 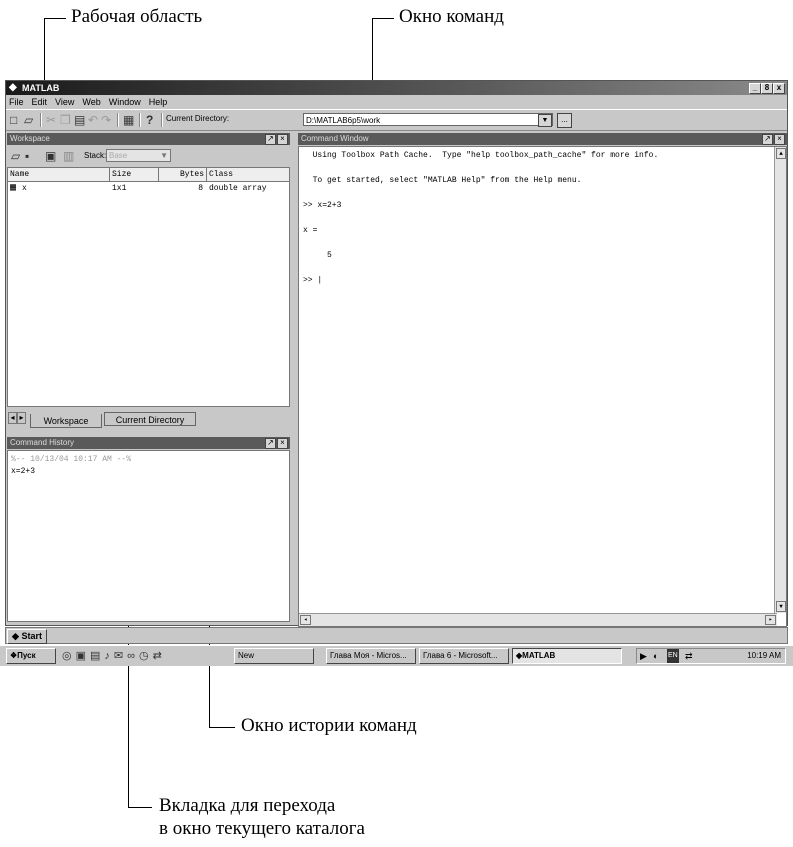 I want to click on command-line: x =, so click(x=310, y=230).